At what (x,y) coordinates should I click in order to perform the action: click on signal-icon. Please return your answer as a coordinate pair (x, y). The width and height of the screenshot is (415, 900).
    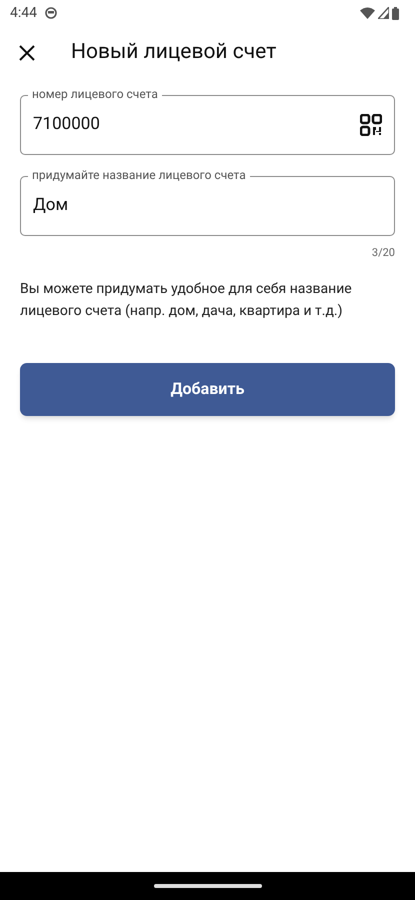
    Looking at the image, I should click on (383, 13).